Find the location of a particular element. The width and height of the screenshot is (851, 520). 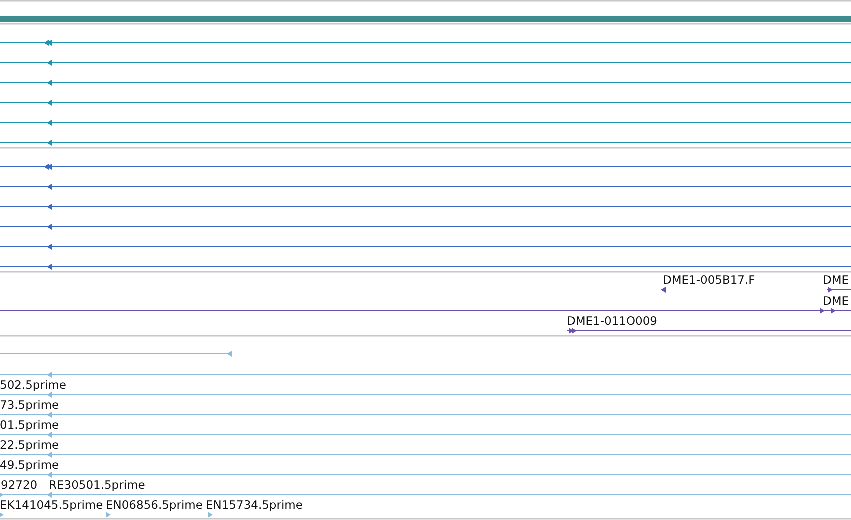

feature-label: 49.5prime is located at coordinates (30, 465).